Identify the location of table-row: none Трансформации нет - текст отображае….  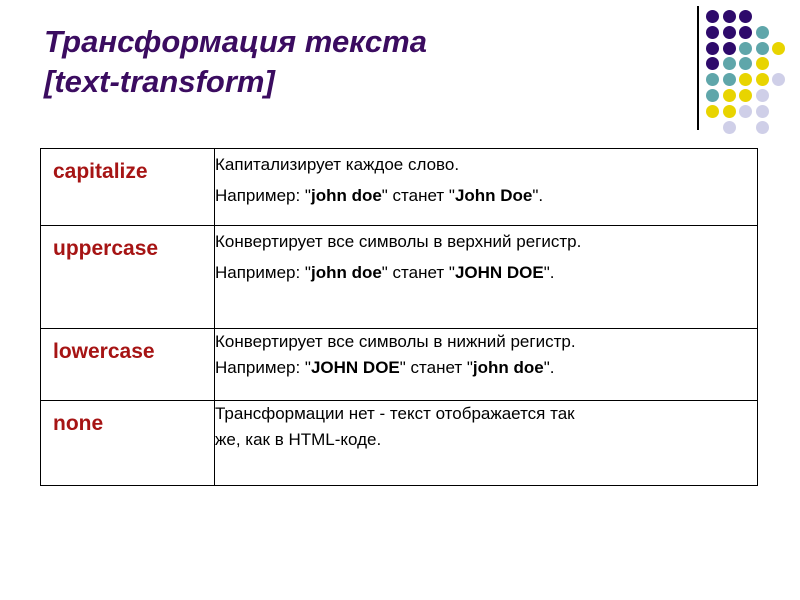
(399, 443).